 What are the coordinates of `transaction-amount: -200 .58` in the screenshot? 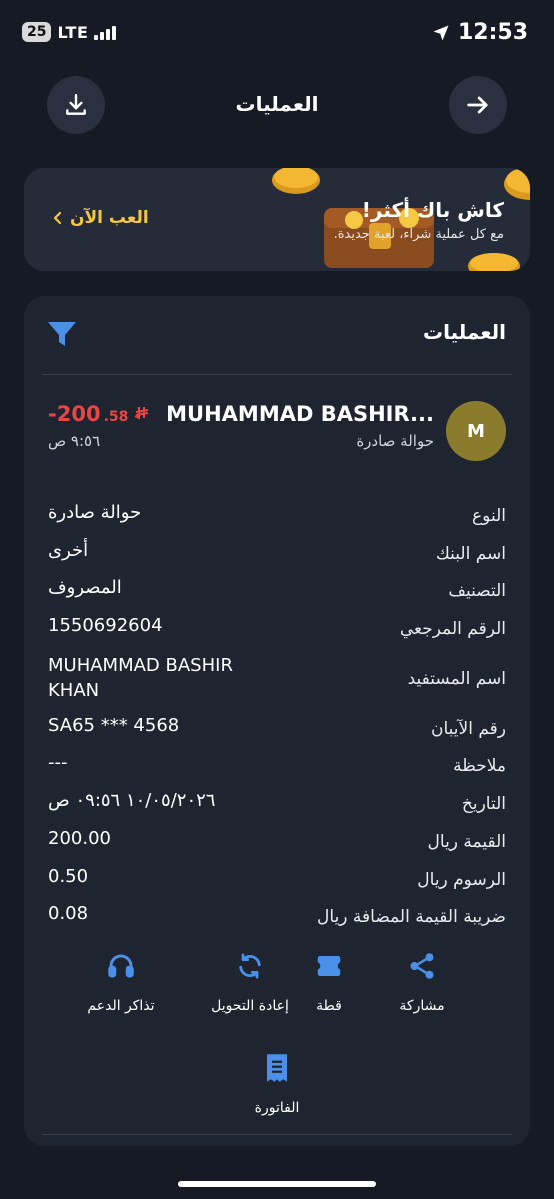 It's located at (99, 414).